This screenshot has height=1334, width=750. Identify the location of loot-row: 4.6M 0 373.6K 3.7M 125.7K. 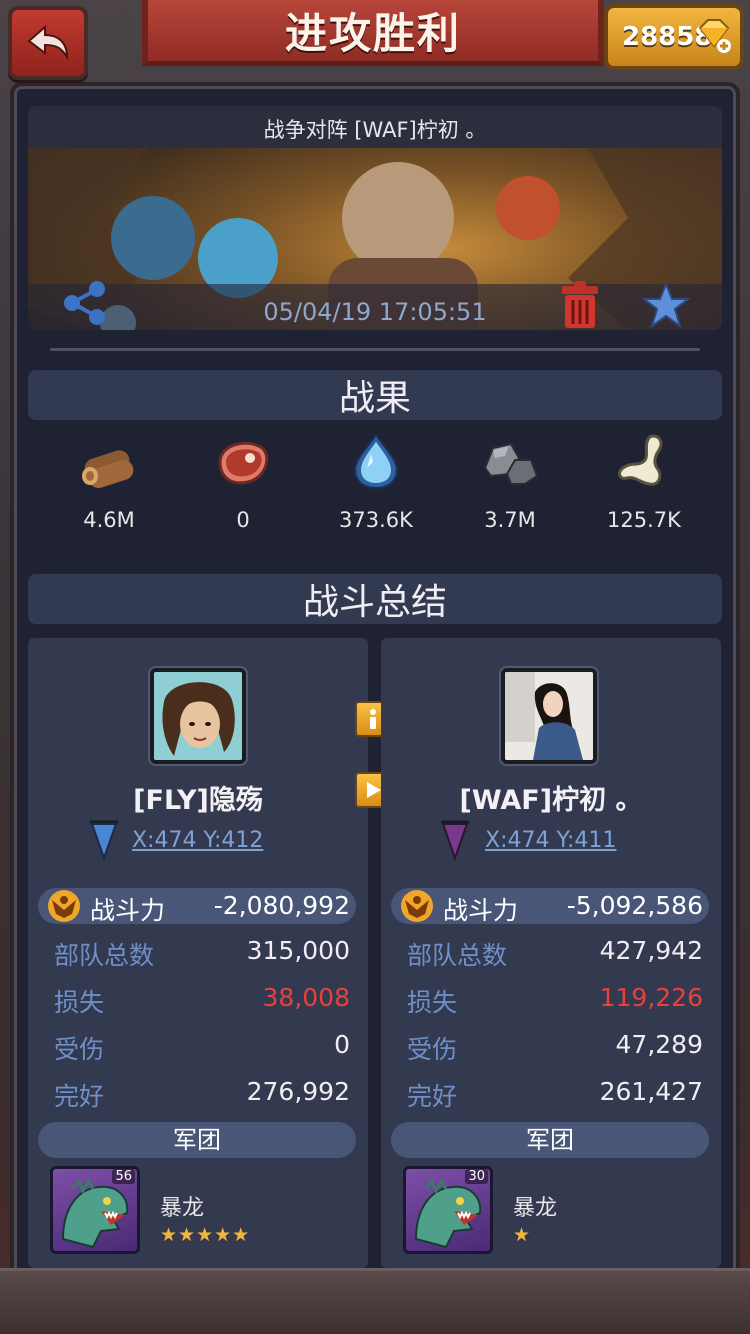
(375, 479).